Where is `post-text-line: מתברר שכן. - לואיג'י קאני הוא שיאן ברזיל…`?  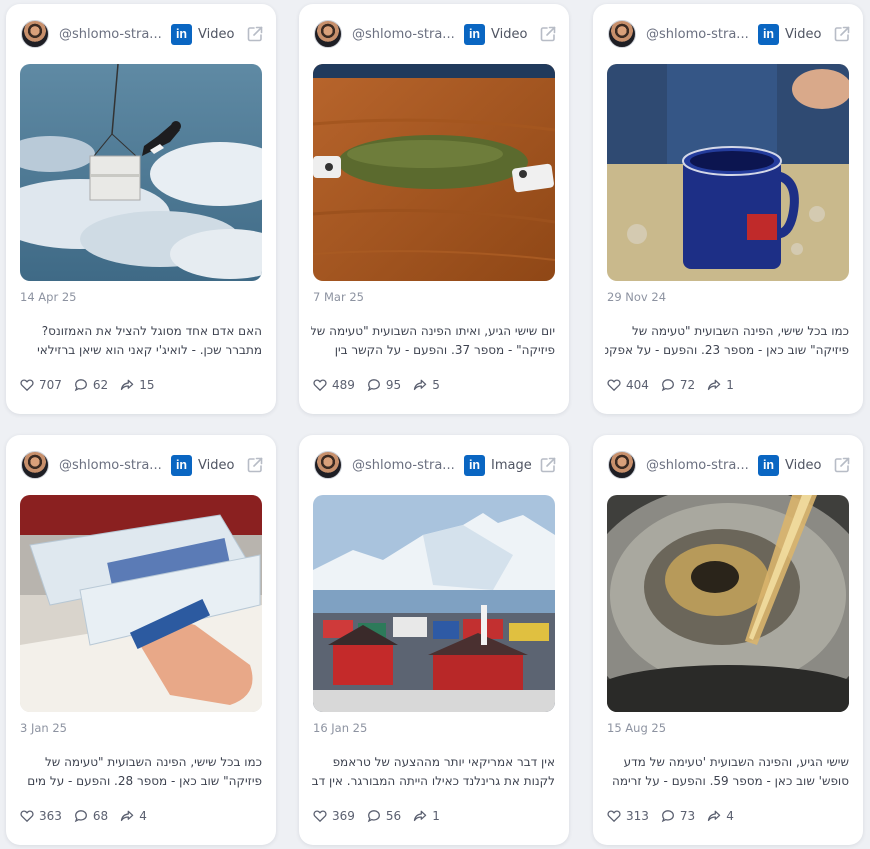
post-text-line: מתברר שכן. - לואיג'י קאני הוא שיאן ברזיל… is located at coordinates (149, 350).